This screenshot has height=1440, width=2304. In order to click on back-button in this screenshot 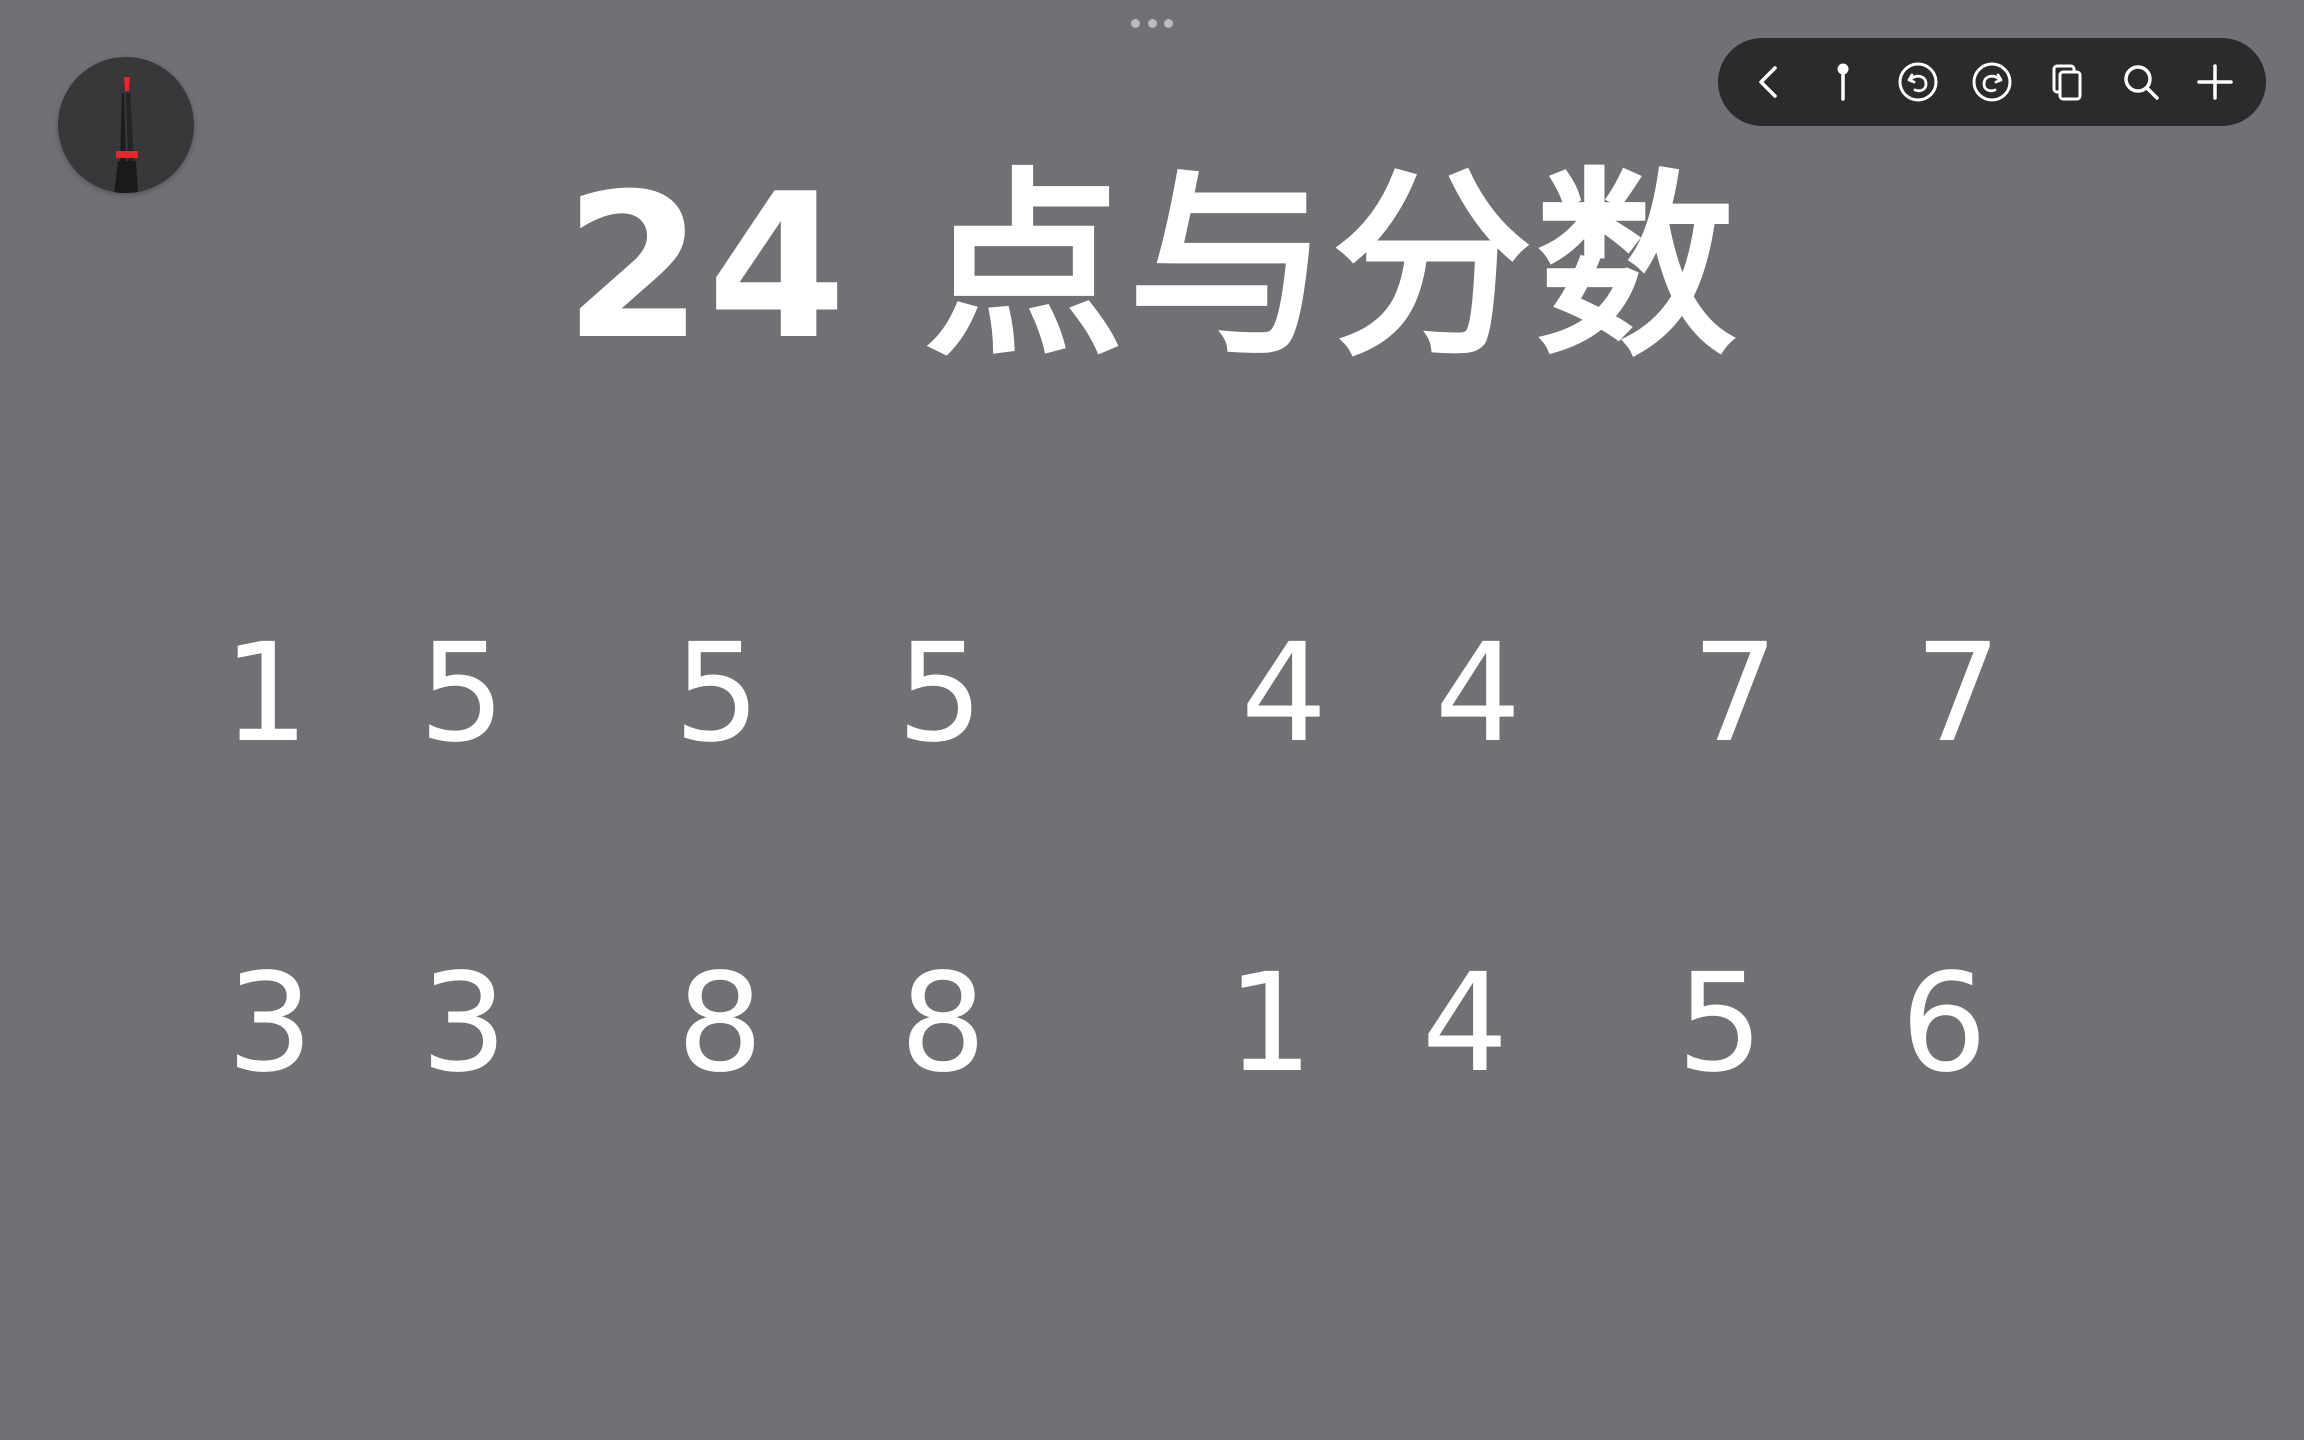, I will do `click(1769, 82)`.